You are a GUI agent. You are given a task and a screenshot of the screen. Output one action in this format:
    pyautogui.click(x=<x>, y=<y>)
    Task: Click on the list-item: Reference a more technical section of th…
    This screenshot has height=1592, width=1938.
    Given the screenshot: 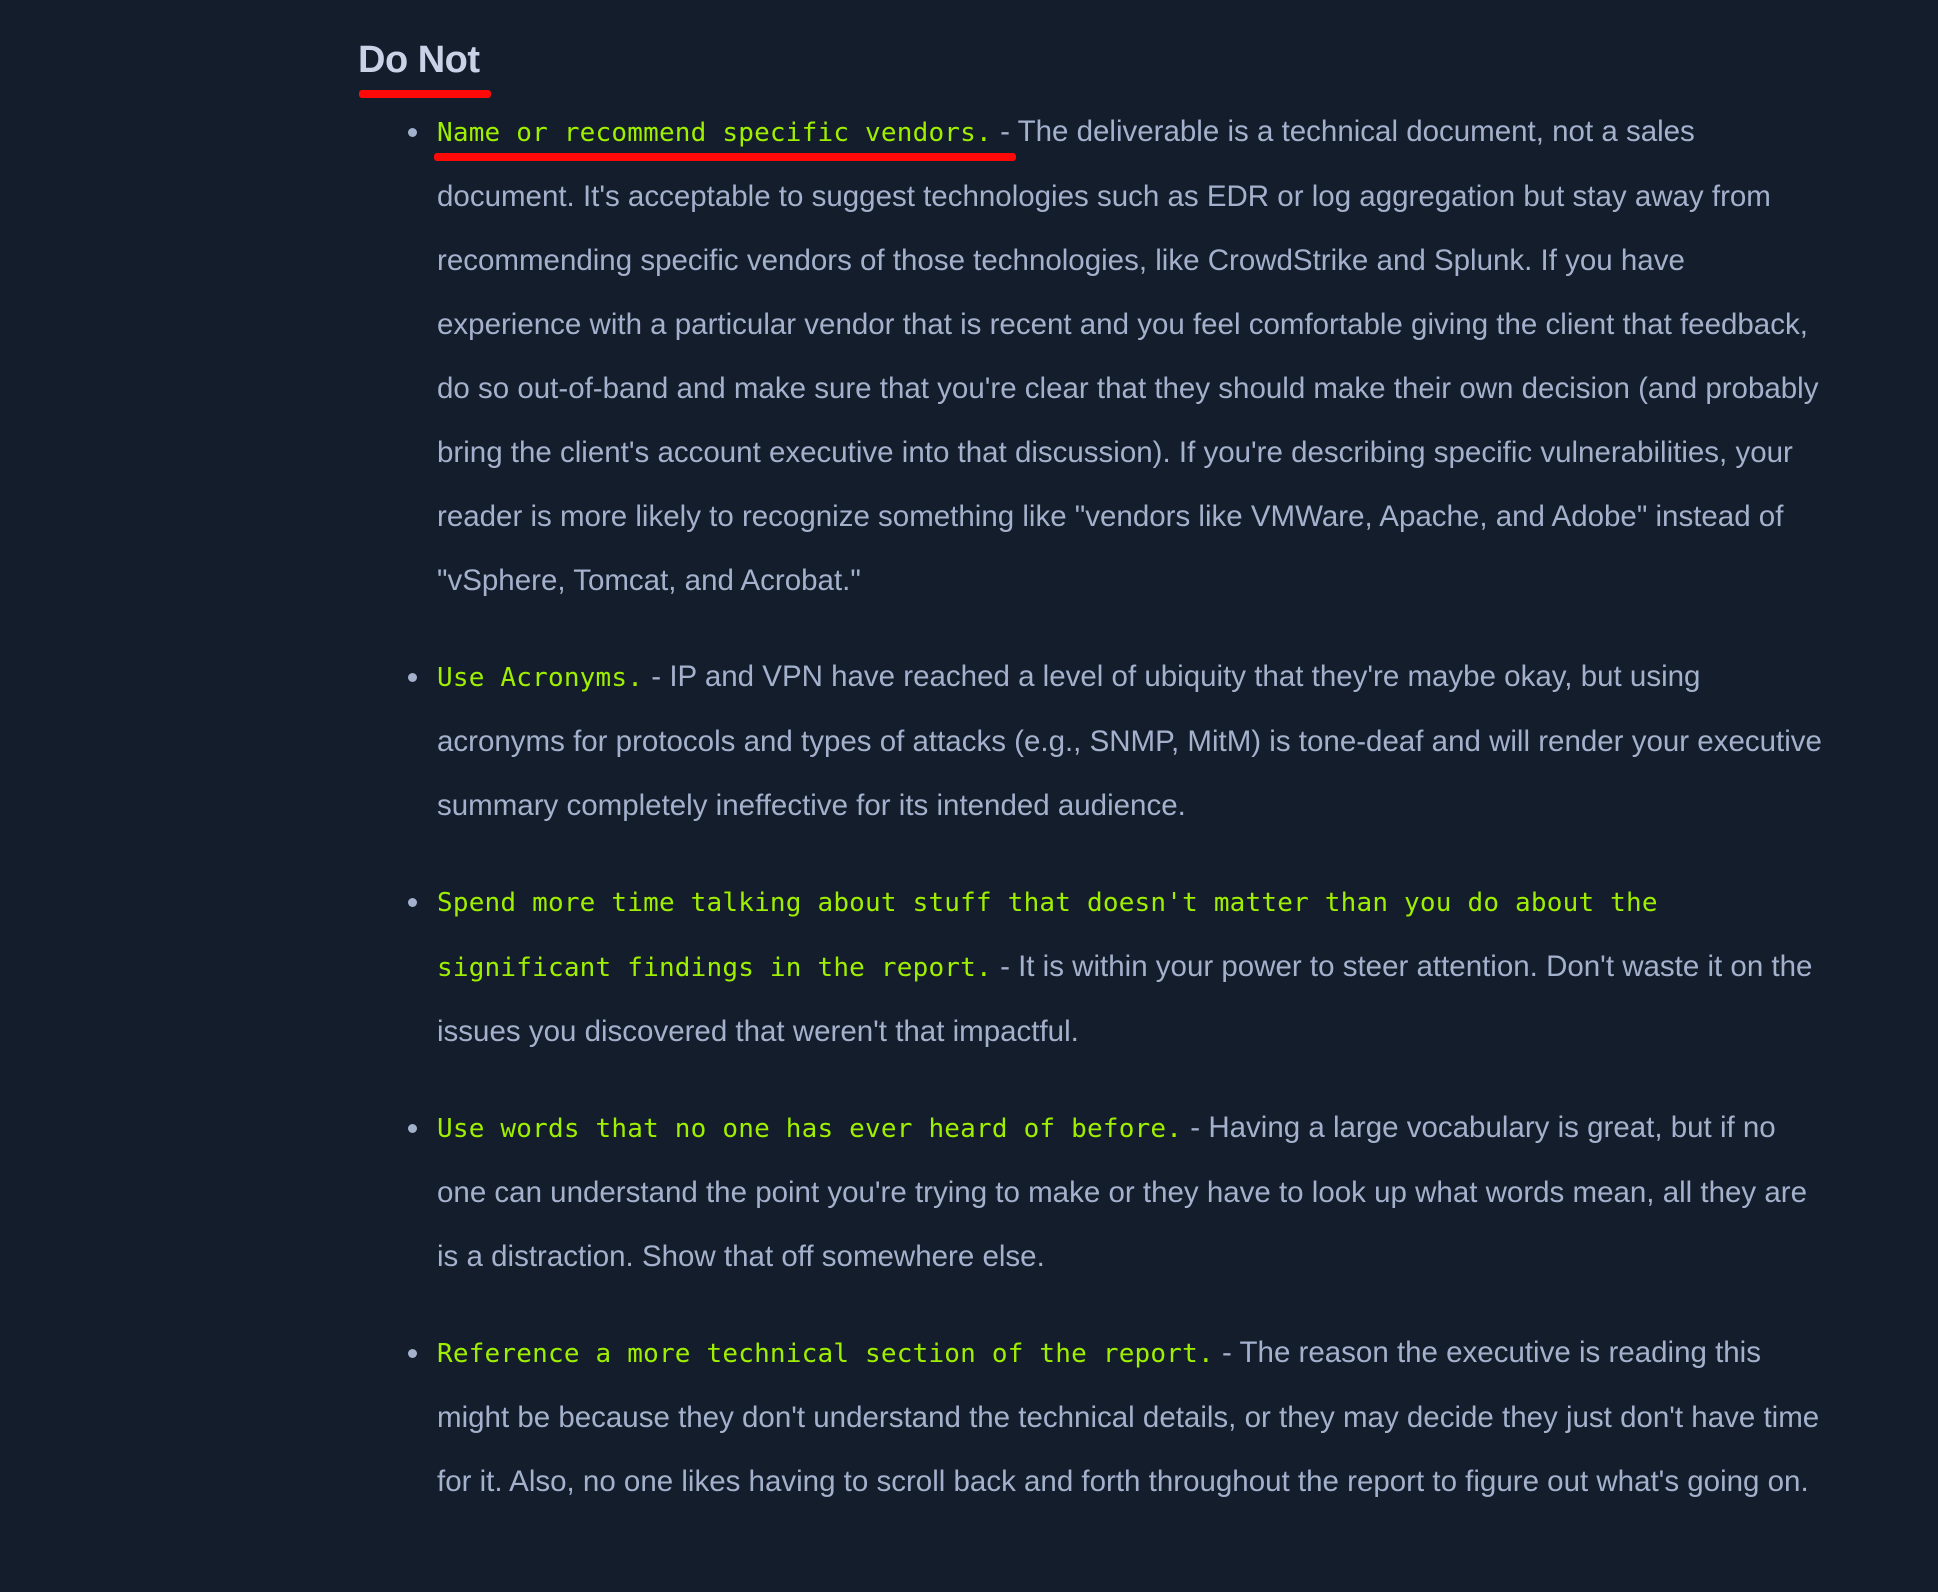 What is the action you would take?
    pyautogui.click(x=1115, y=1417)
    